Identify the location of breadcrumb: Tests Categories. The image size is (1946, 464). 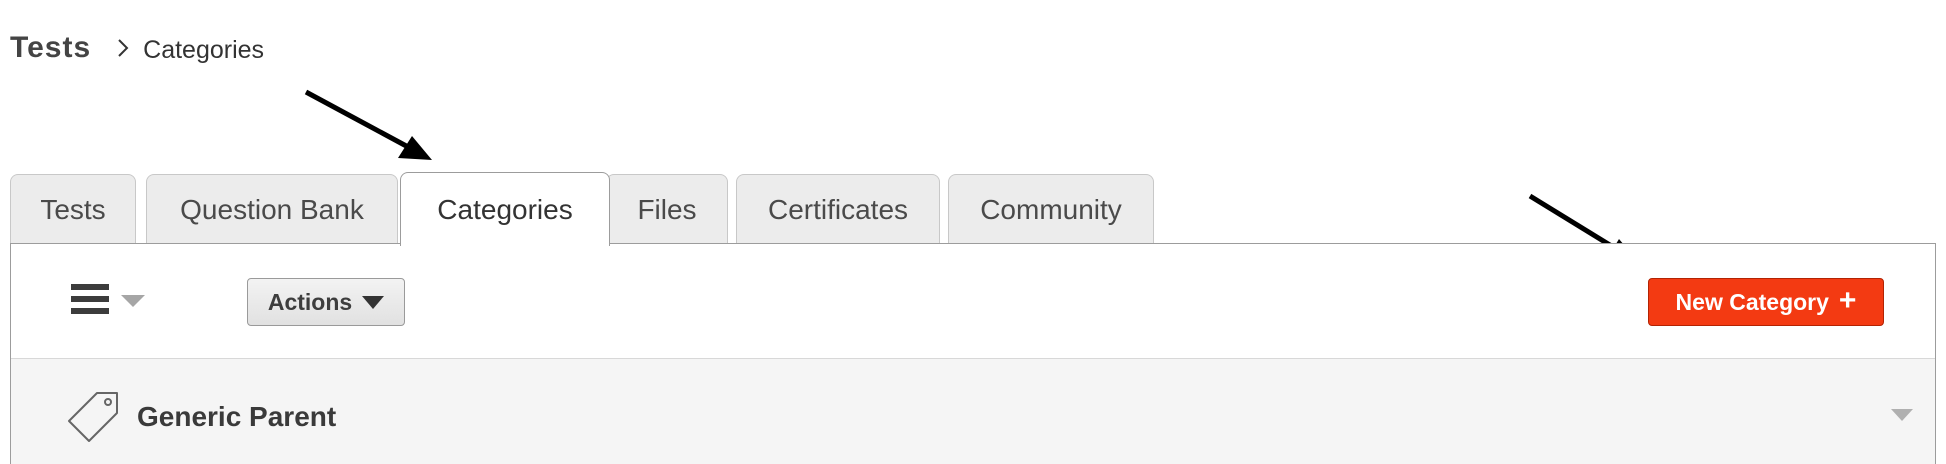
(137, 48).